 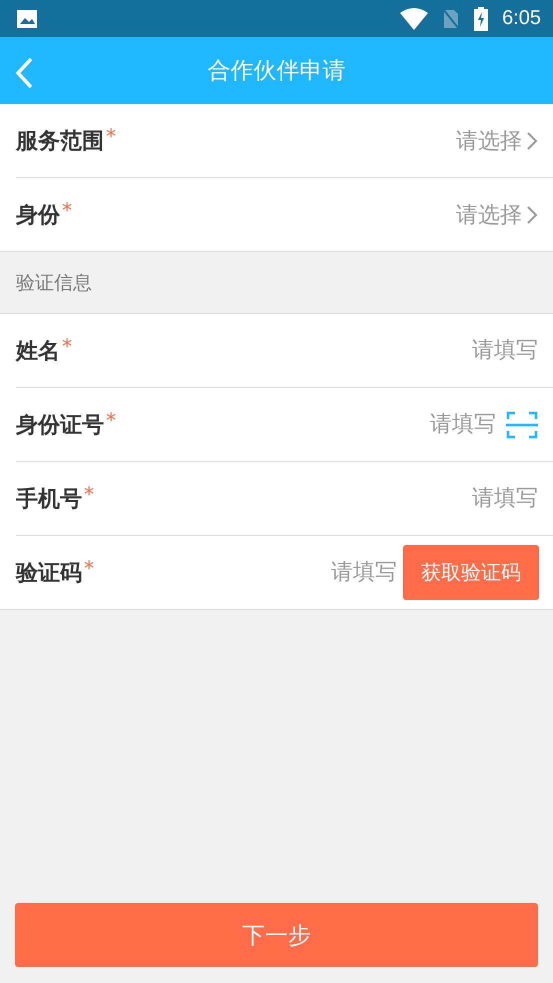 I want to click on image-icon, so click(x=27, y=18).